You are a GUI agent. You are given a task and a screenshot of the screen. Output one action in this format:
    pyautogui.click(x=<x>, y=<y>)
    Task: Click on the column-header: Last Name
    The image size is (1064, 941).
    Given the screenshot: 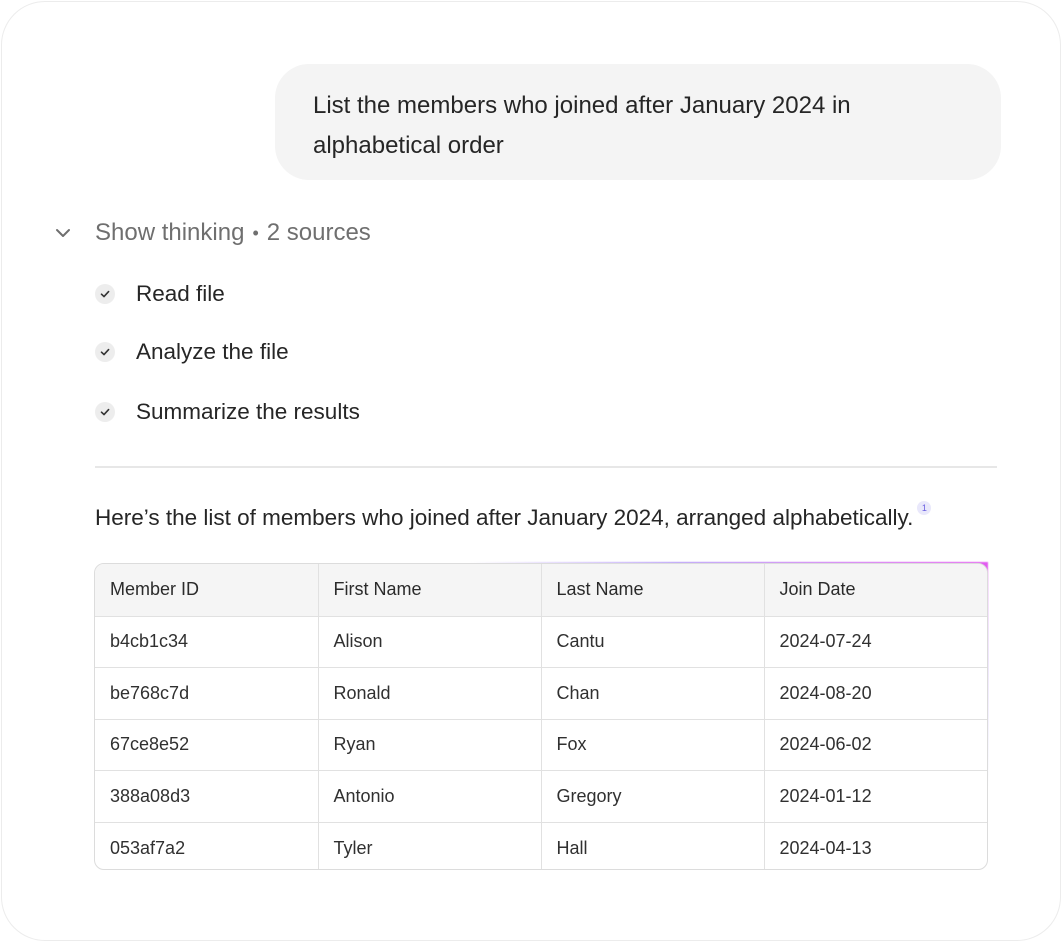 What is the action you would take?
    pyautogui.click(x=653, y=590)
    